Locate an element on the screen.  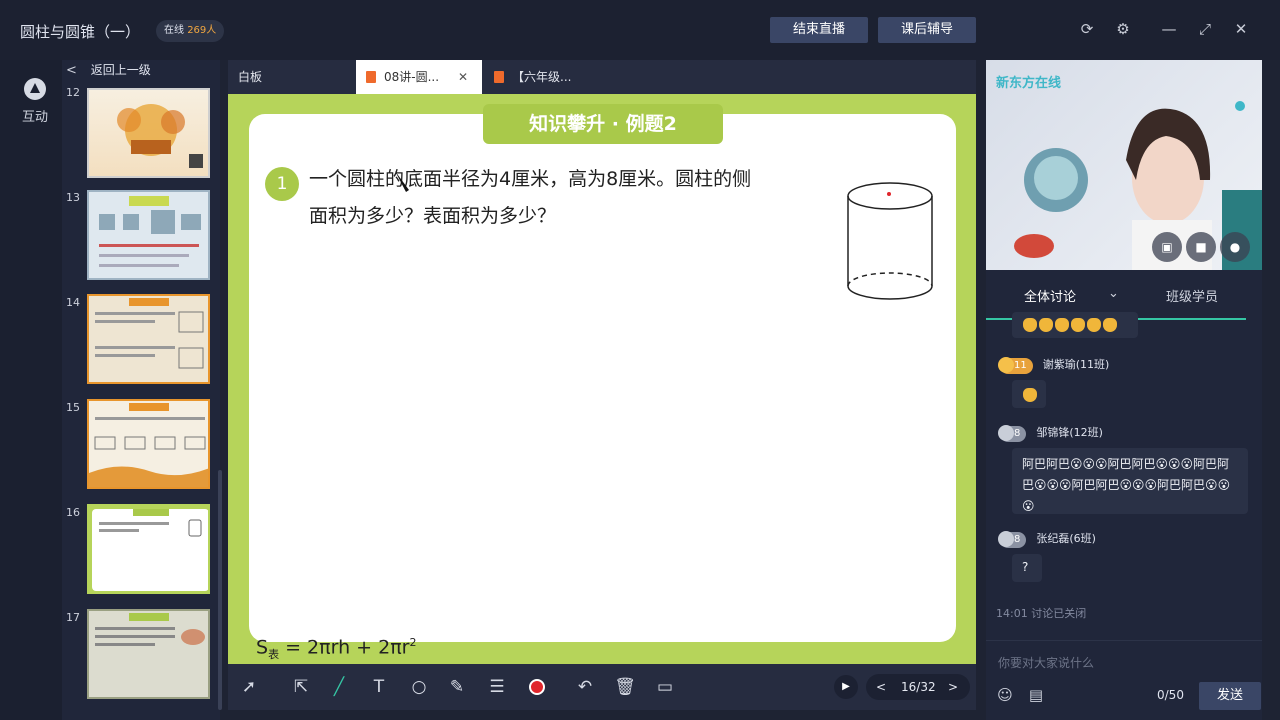
thumb-number: 15 is located at coordinates (73, 407).